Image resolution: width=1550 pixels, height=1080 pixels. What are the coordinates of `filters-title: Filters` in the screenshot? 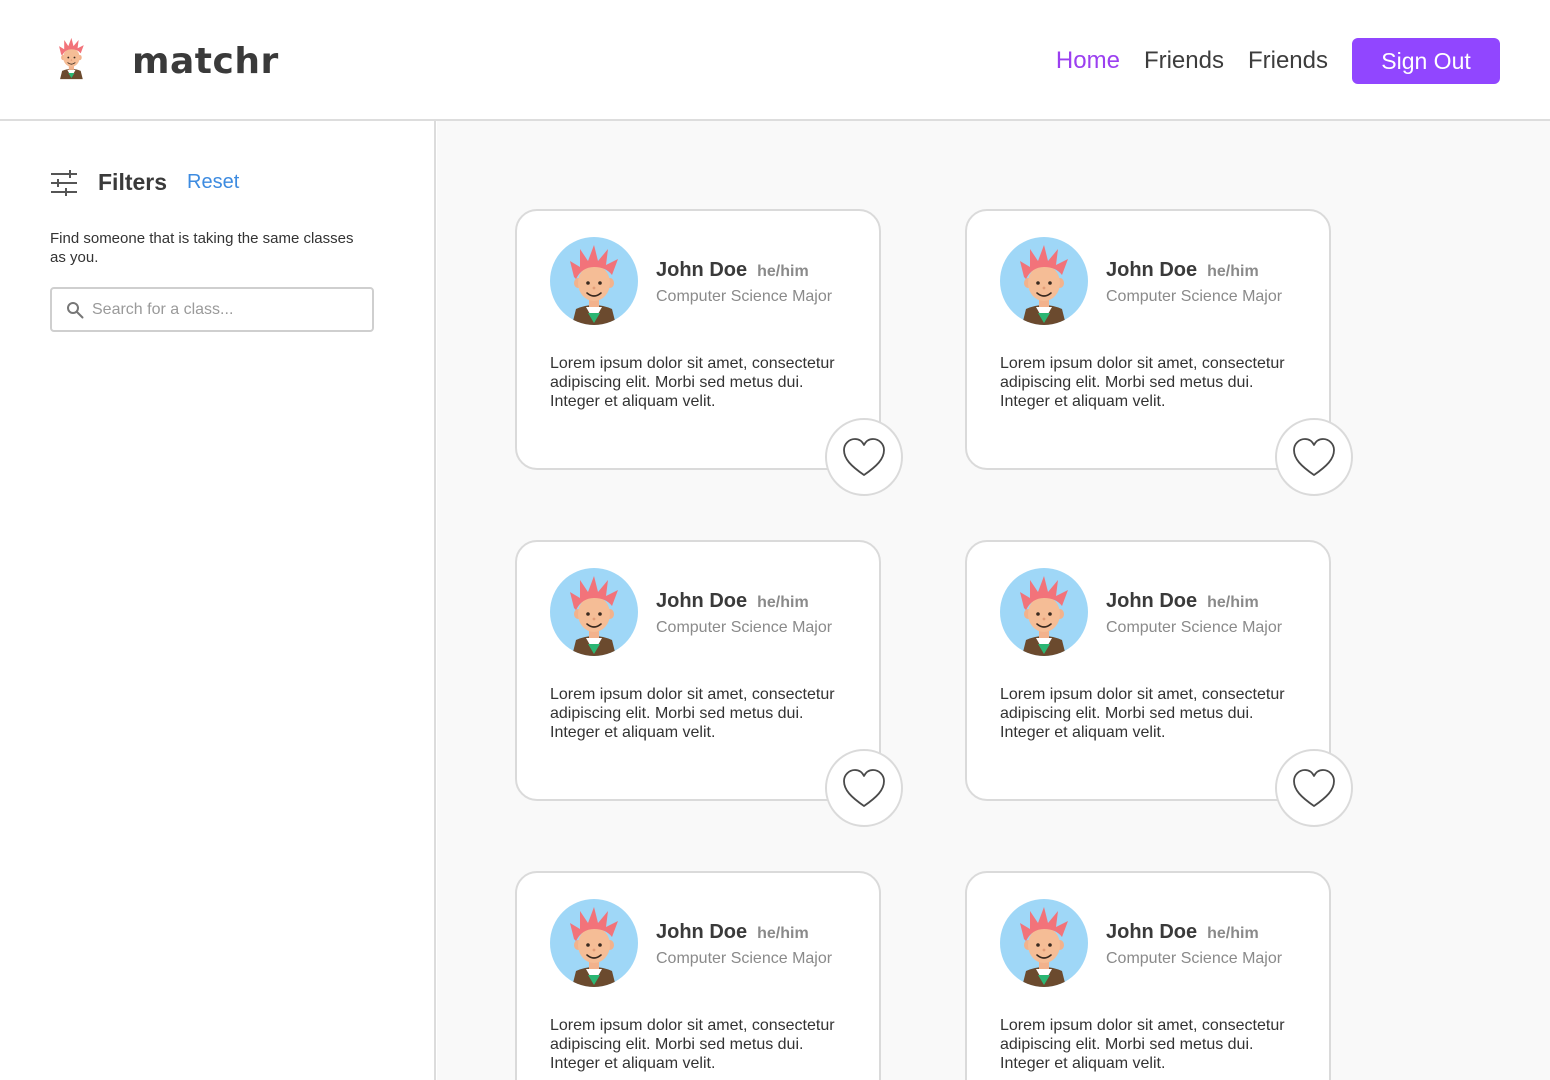 It's located at (133, 182).